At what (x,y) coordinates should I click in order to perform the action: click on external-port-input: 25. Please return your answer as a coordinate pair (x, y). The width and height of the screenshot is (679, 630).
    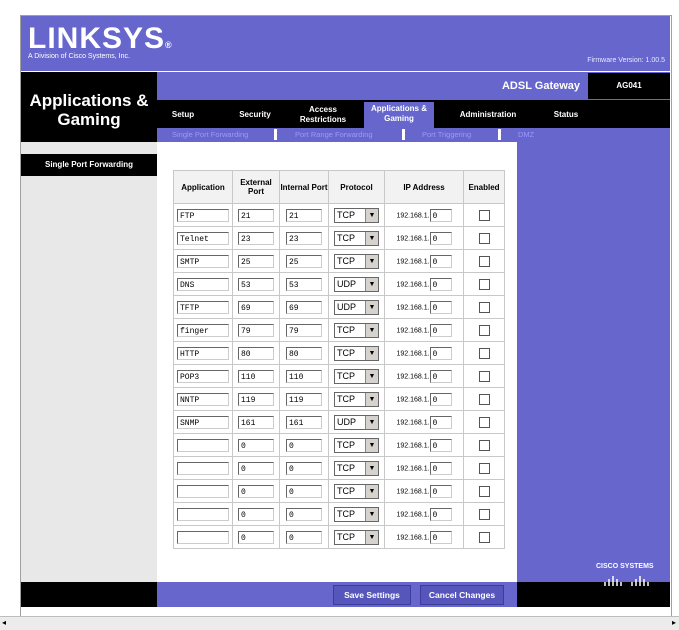
    Looking at the image, I should click on (256, 261).